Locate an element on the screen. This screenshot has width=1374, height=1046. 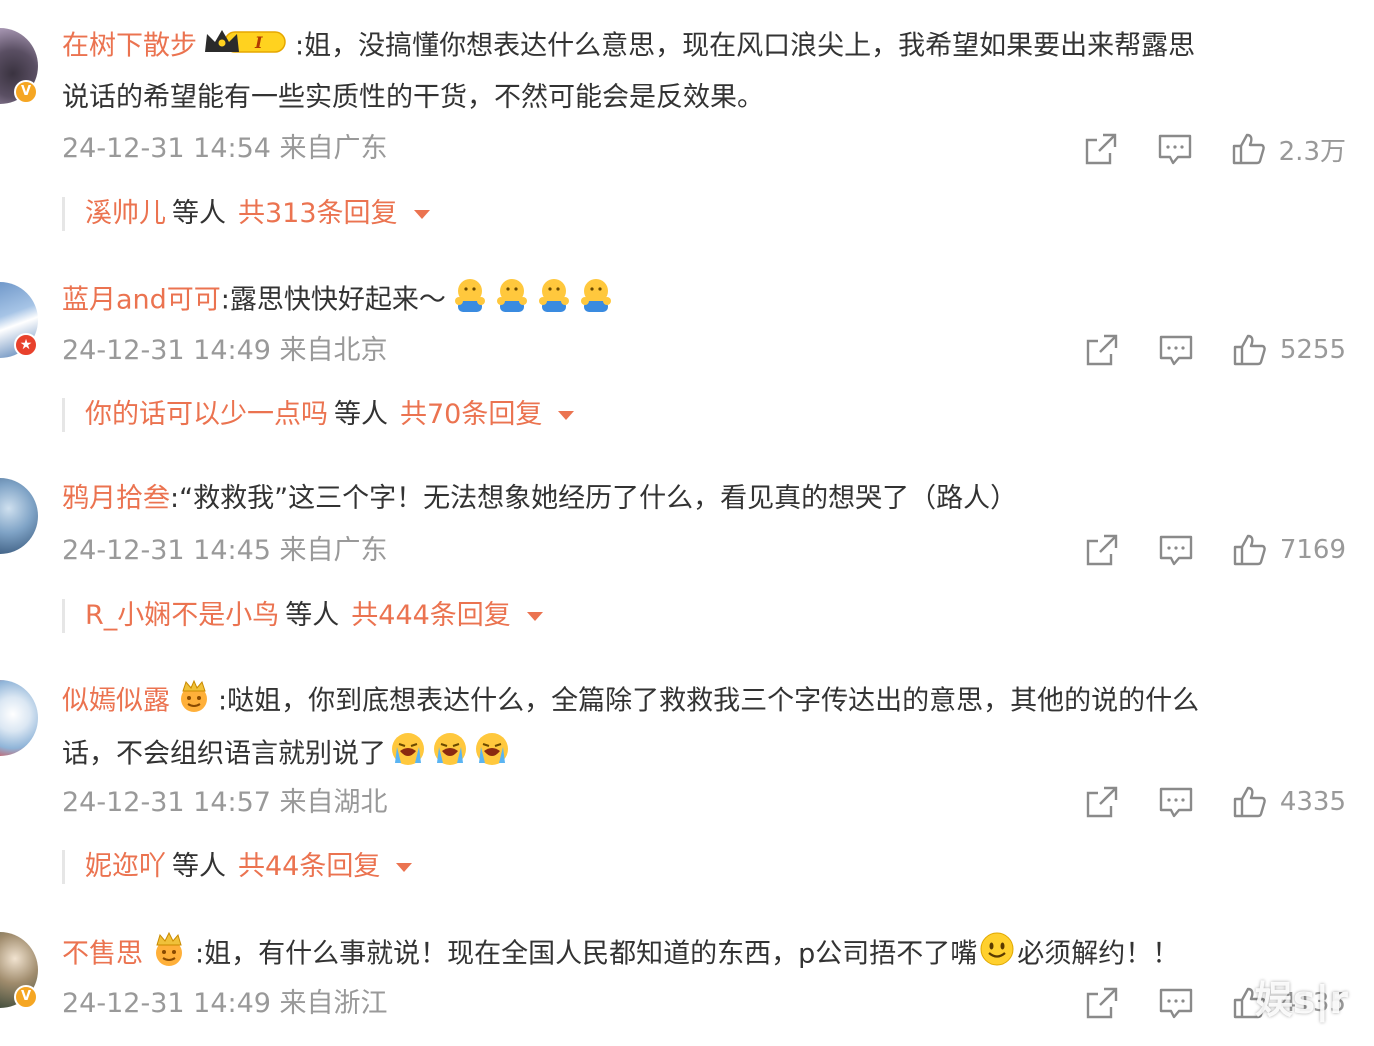
comment-meta: 24-12-31 14:49 来自北京 is located at coordinates (225, 350).